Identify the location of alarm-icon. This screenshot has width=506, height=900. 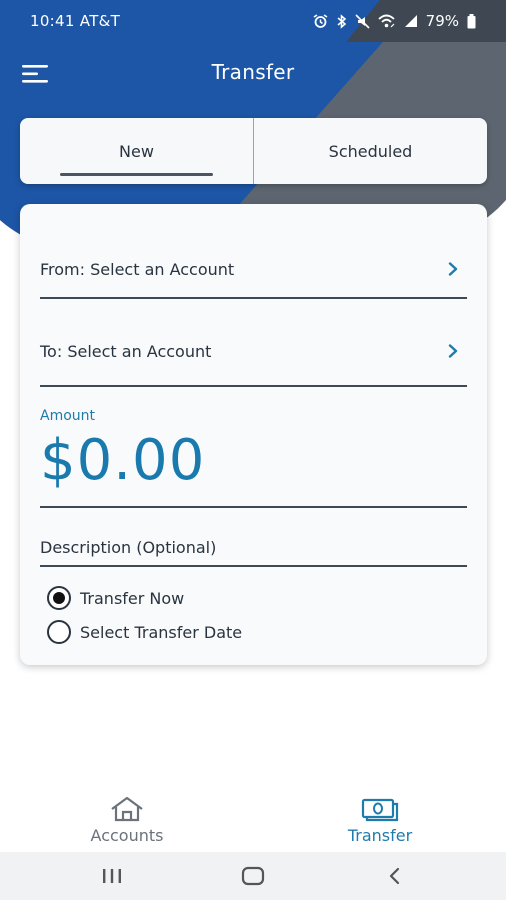
(320, 20).